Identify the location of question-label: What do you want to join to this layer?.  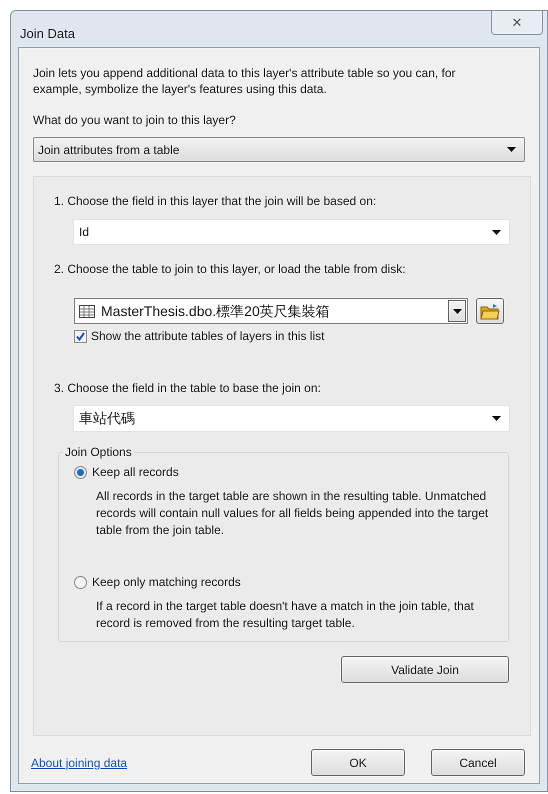
(135, 120).